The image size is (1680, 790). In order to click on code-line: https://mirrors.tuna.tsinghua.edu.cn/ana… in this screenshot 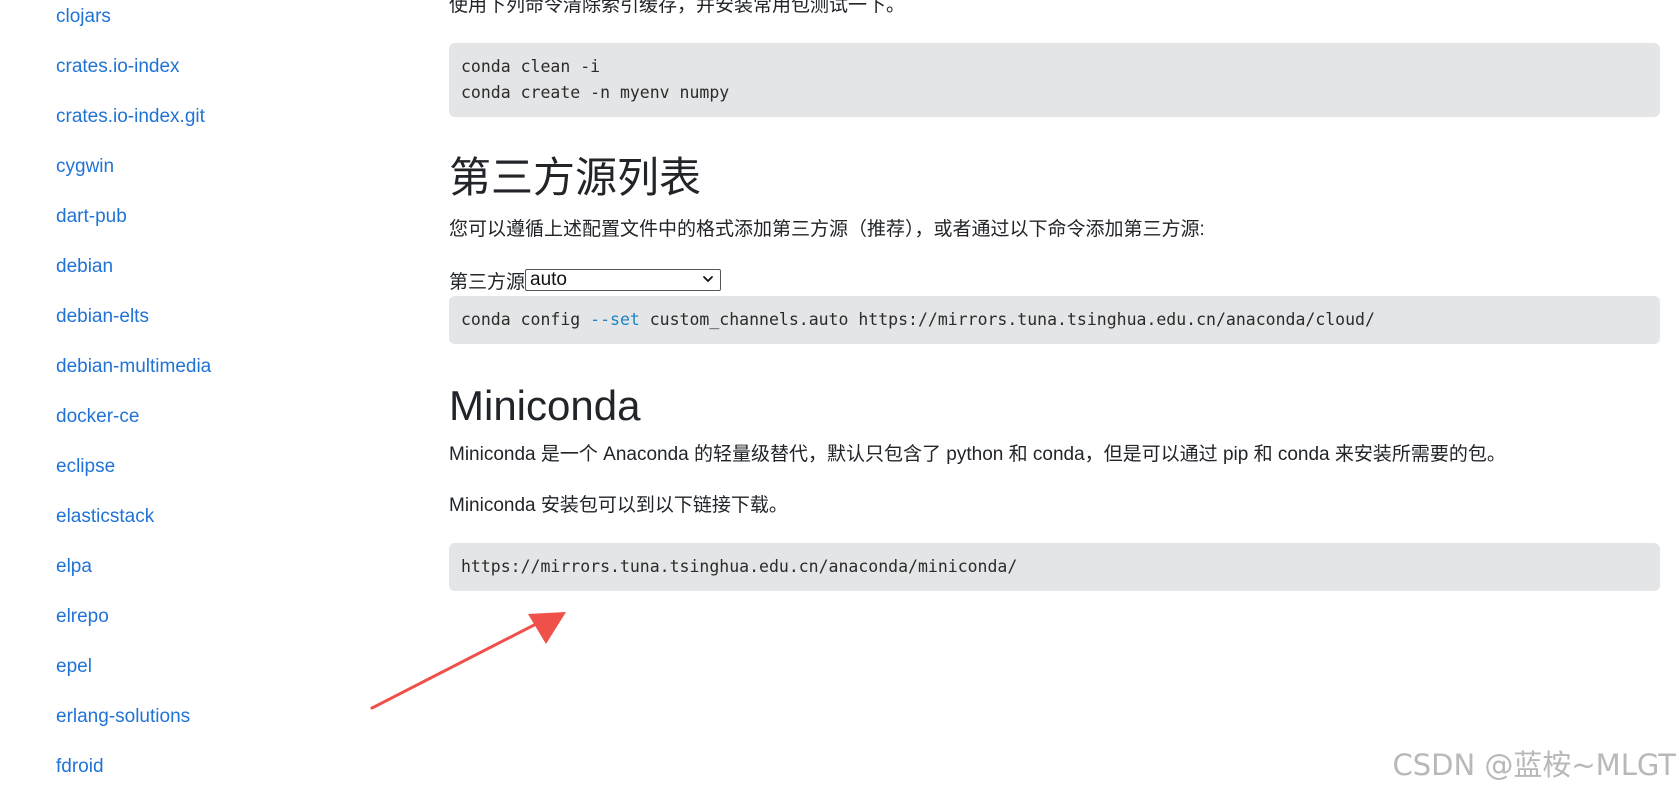, I will do `click(739, 566)`.